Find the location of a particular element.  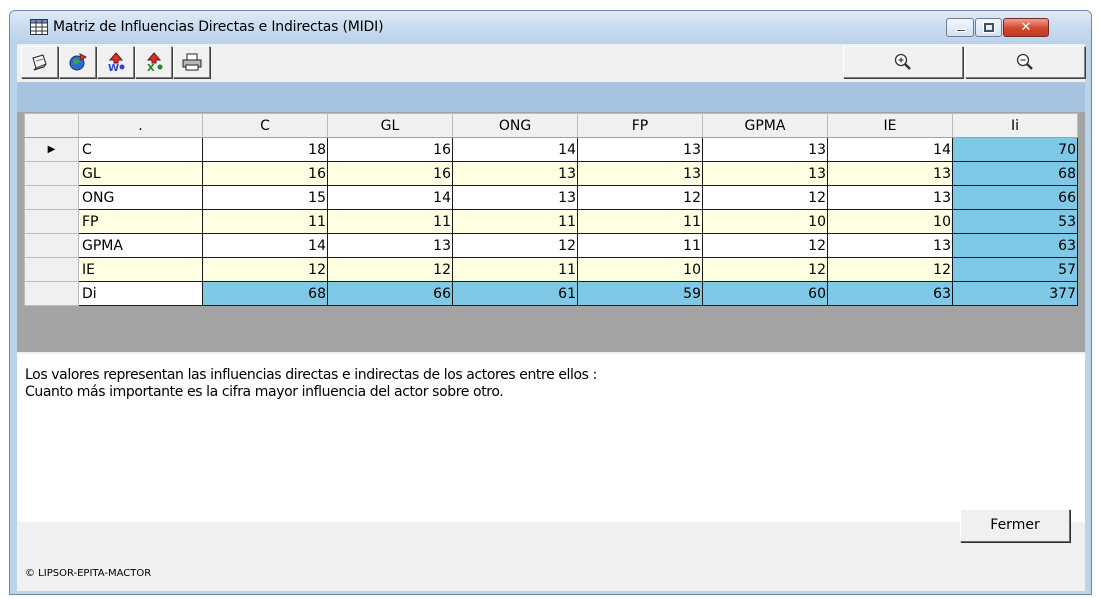

row-actor-name: Di is located at coordinates (140, 293).